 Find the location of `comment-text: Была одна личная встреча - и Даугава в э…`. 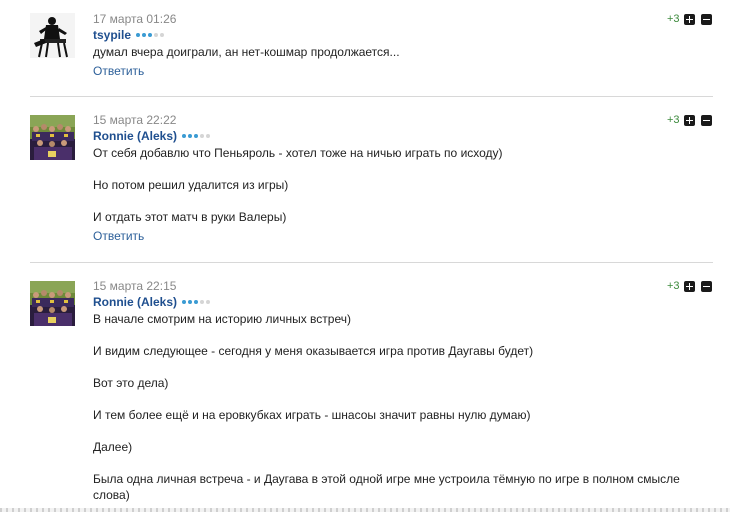

comment-text: Была одна личная встреча - и Даугава в э… is located at coordinates (386, 487).